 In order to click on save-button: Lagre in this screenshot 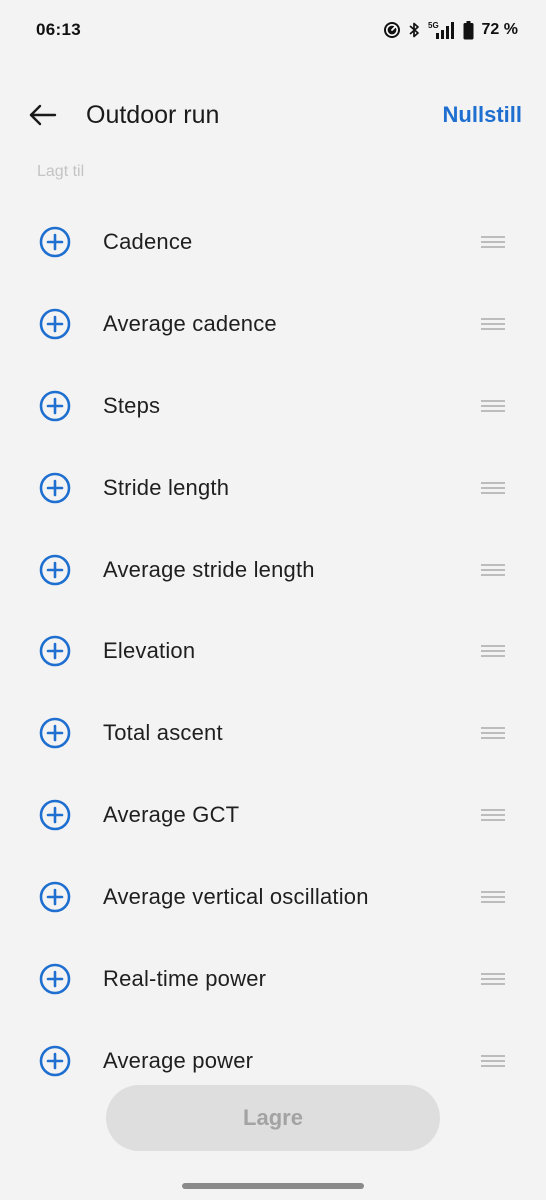, I will do `click(273, 1118)`.